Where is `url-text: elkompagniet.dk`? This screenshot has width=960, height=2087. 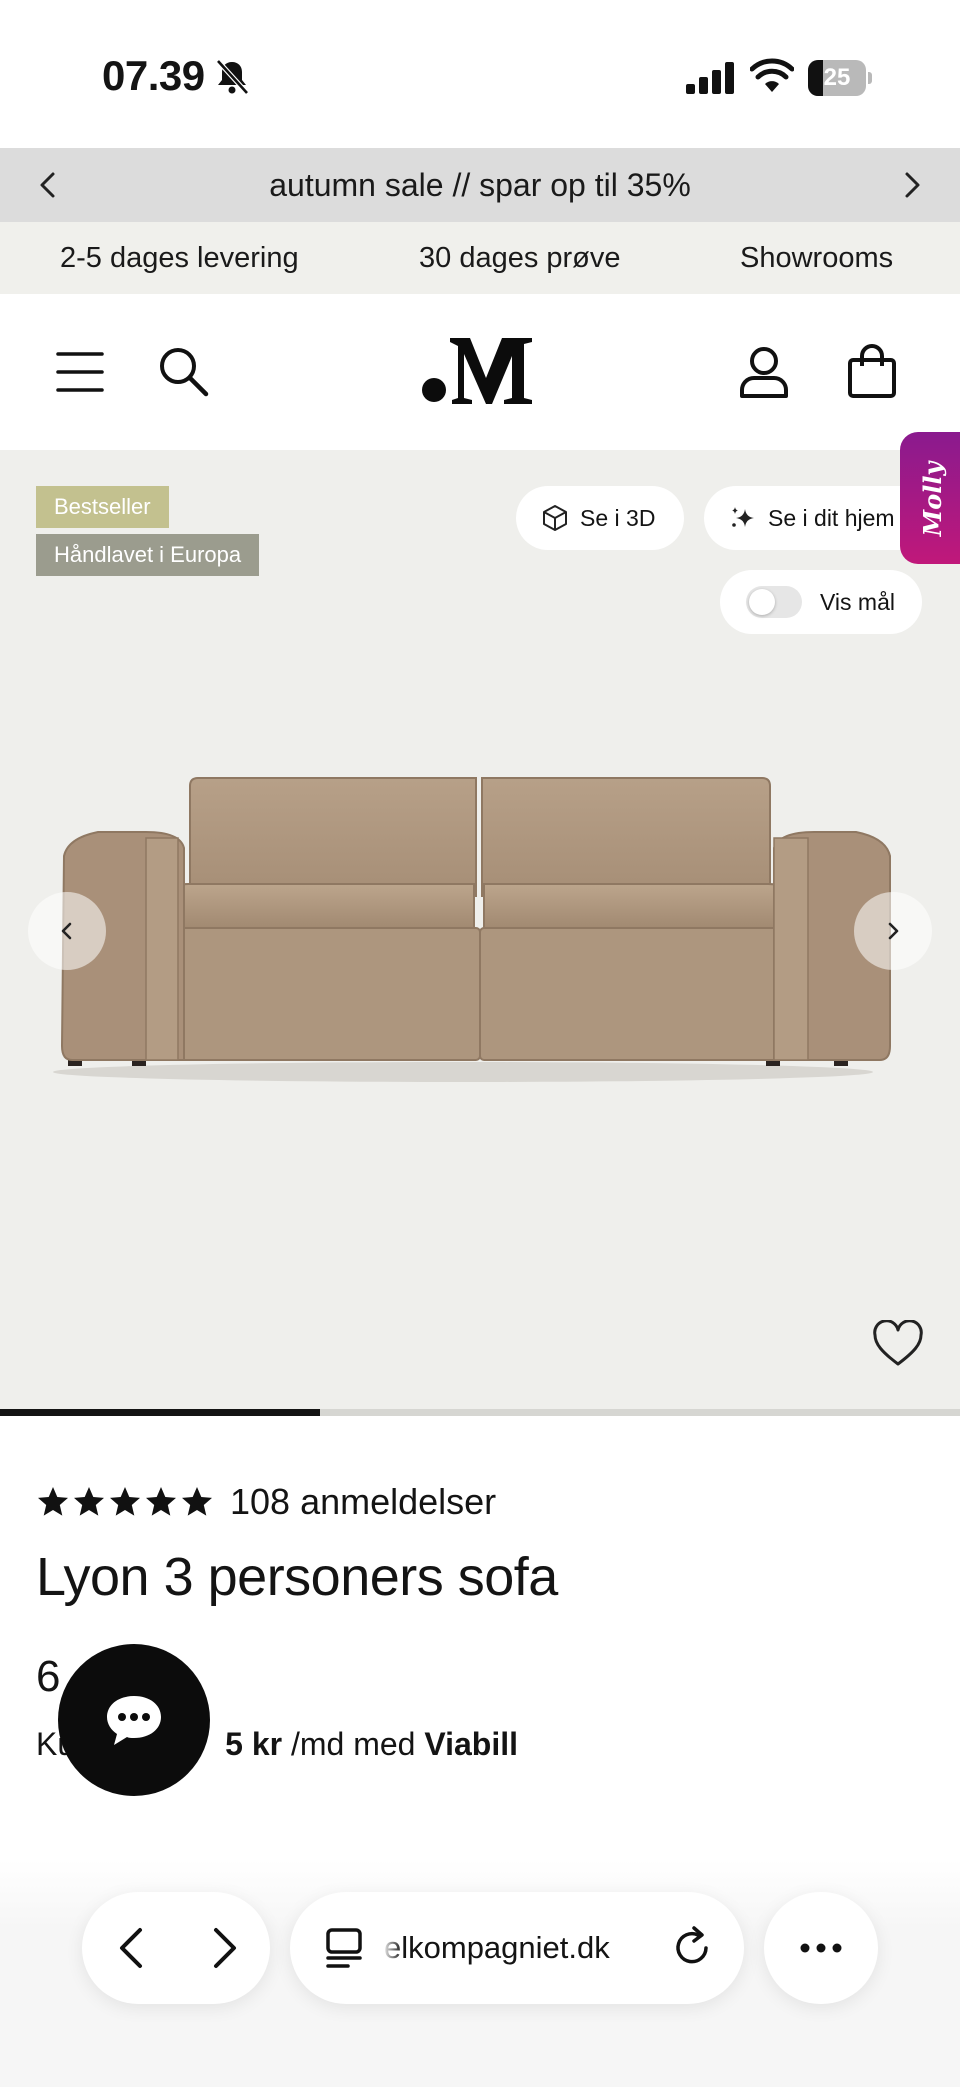
url-text: elkompagniet.dk is located at coordinates (497, 1948).